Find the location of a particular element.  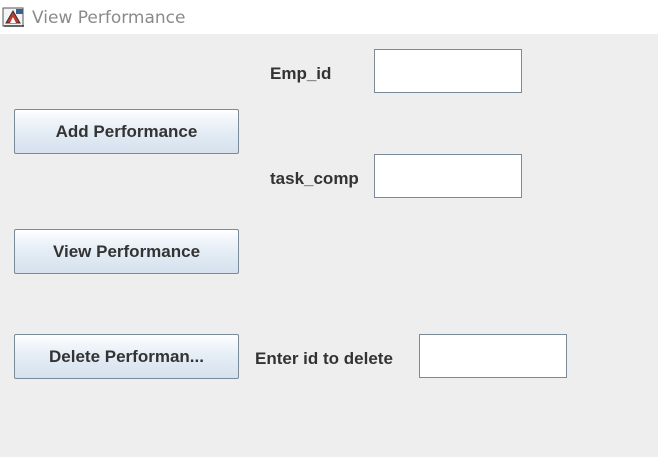

emp-id-label: Emp_id is located at coordinates (301, 73).